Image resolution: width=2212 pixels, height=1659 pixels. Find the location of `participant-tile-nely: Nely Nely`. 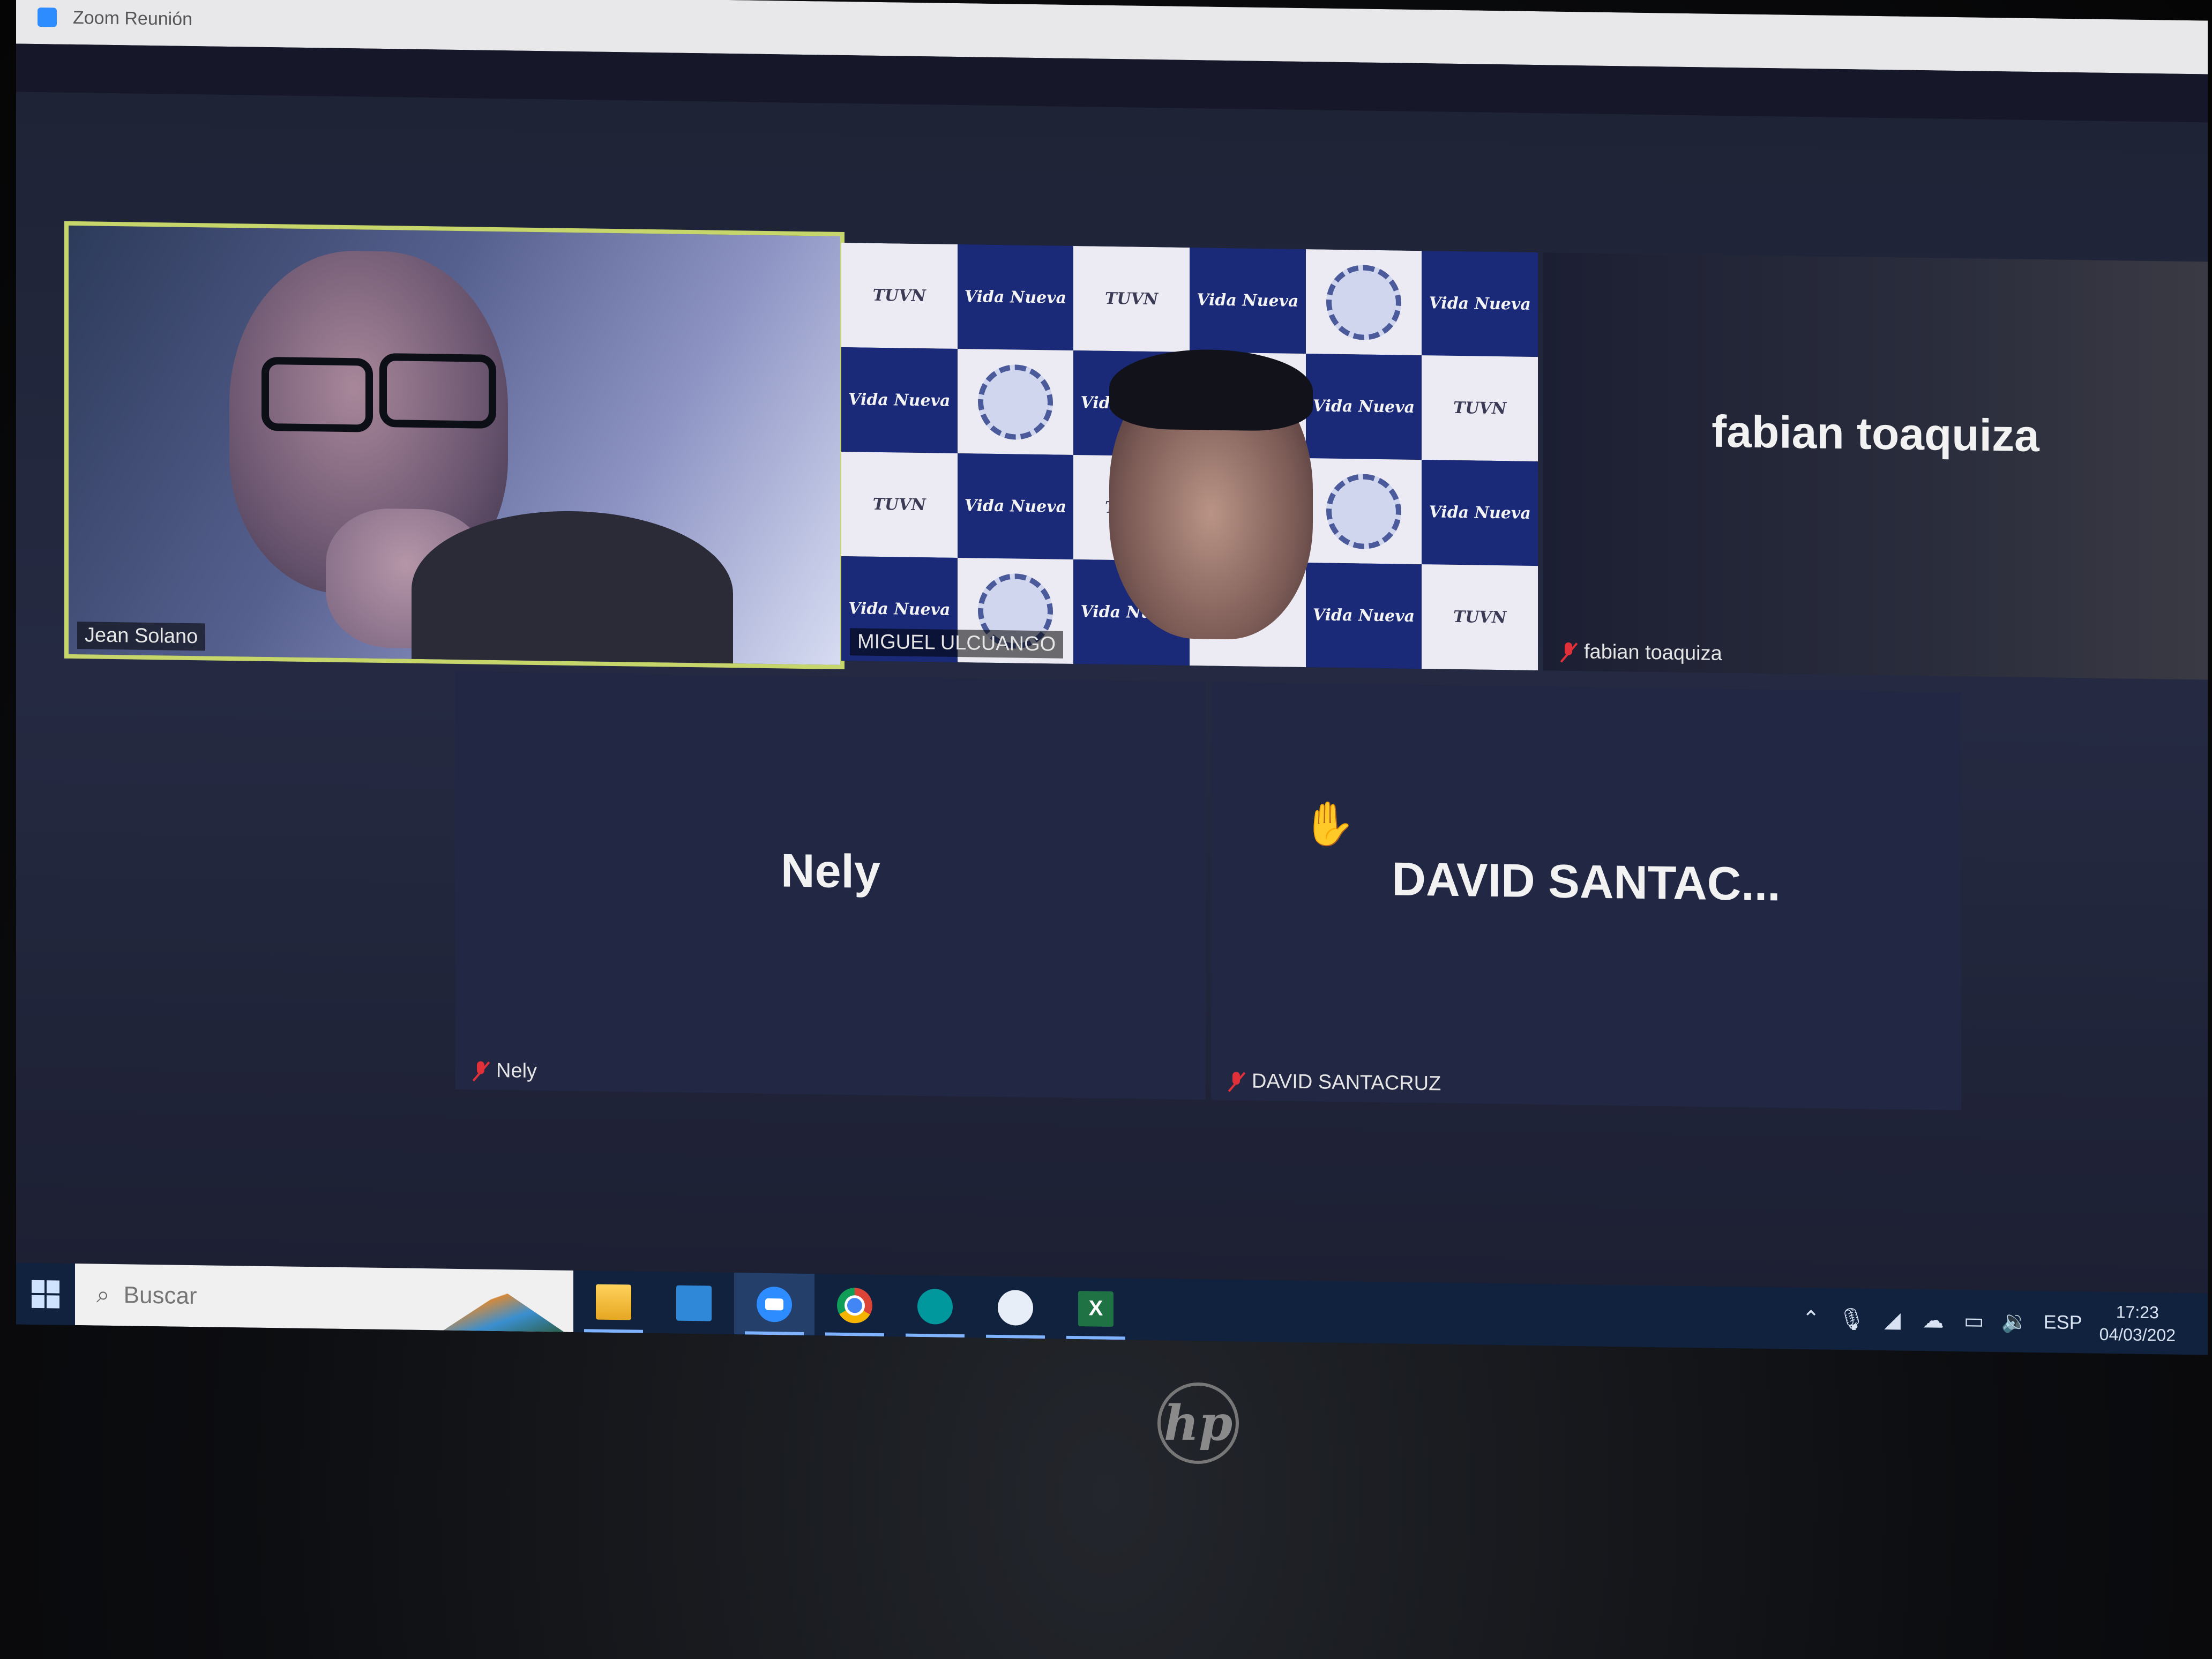

participant-tile-nely: Nely Nely is located at coordinates (830, 885).